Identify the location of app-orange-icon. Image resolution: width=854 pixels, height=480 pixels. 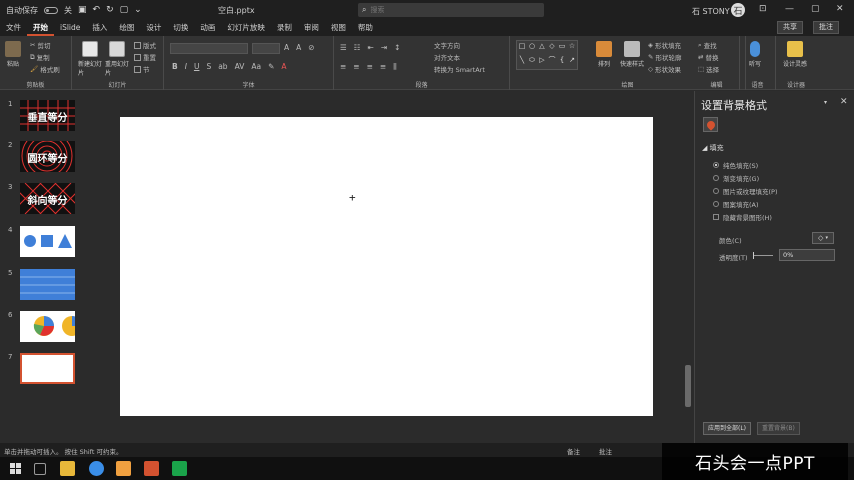
(123, 468).